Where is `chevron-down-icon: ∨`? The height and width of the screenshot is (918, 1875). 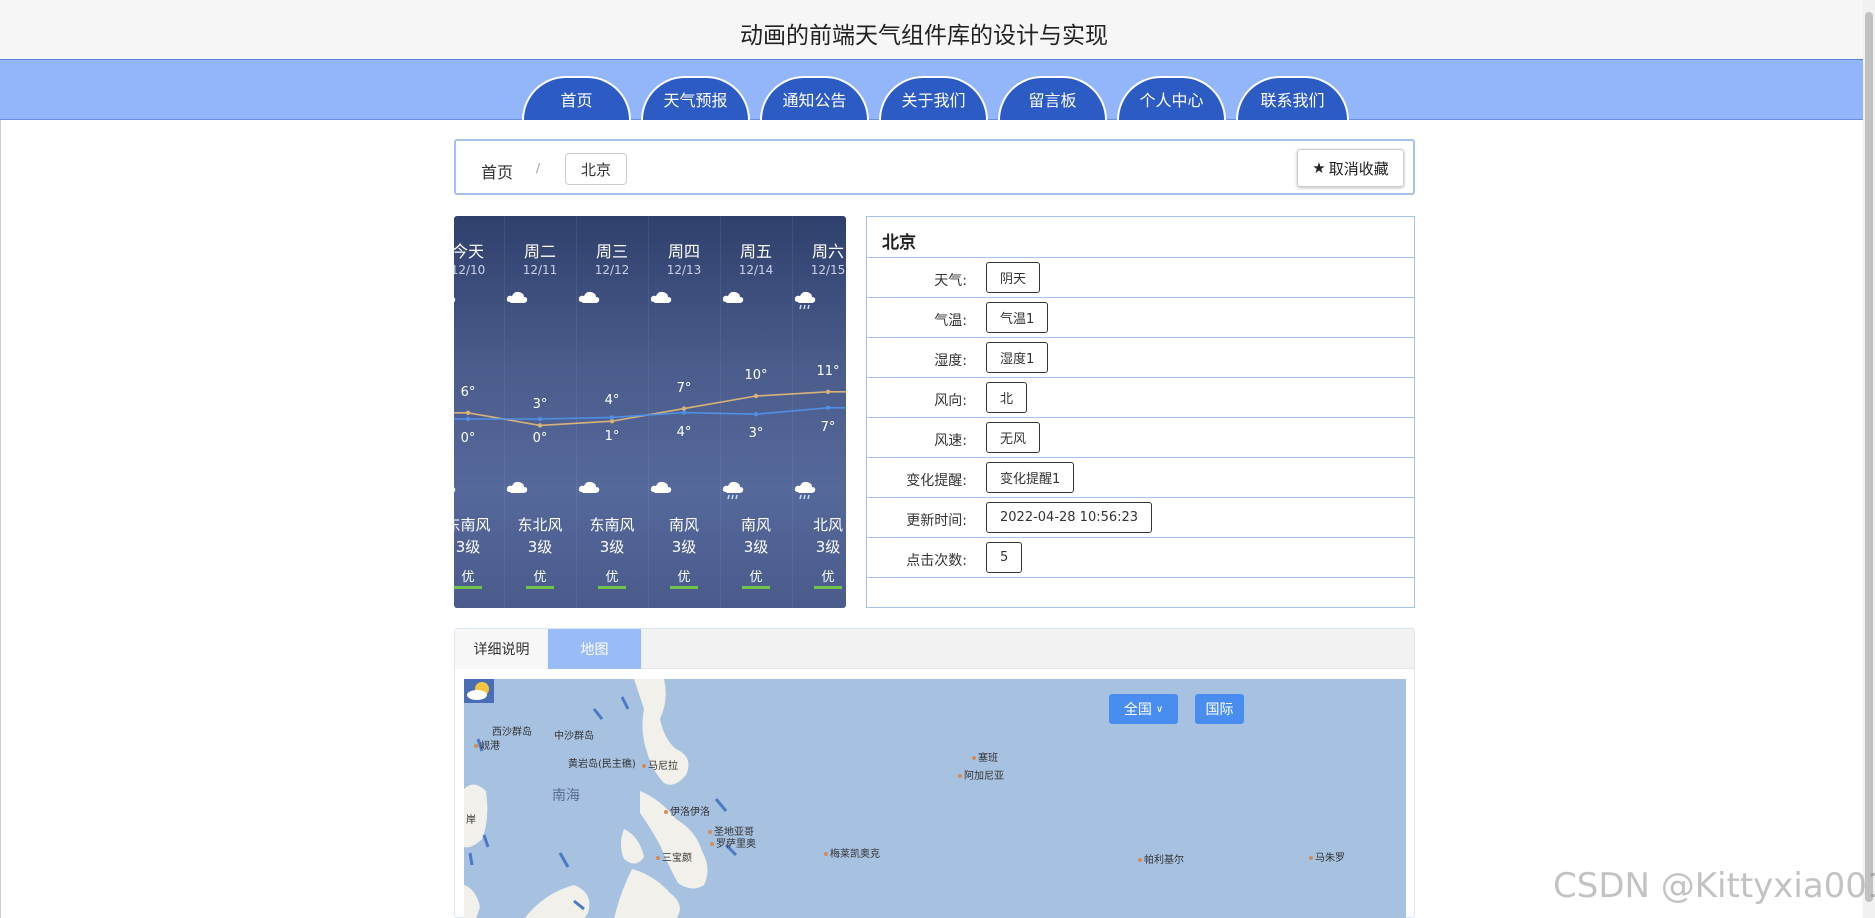
chevron-down-icon: ∨ is located at coordinates (1159, 709).